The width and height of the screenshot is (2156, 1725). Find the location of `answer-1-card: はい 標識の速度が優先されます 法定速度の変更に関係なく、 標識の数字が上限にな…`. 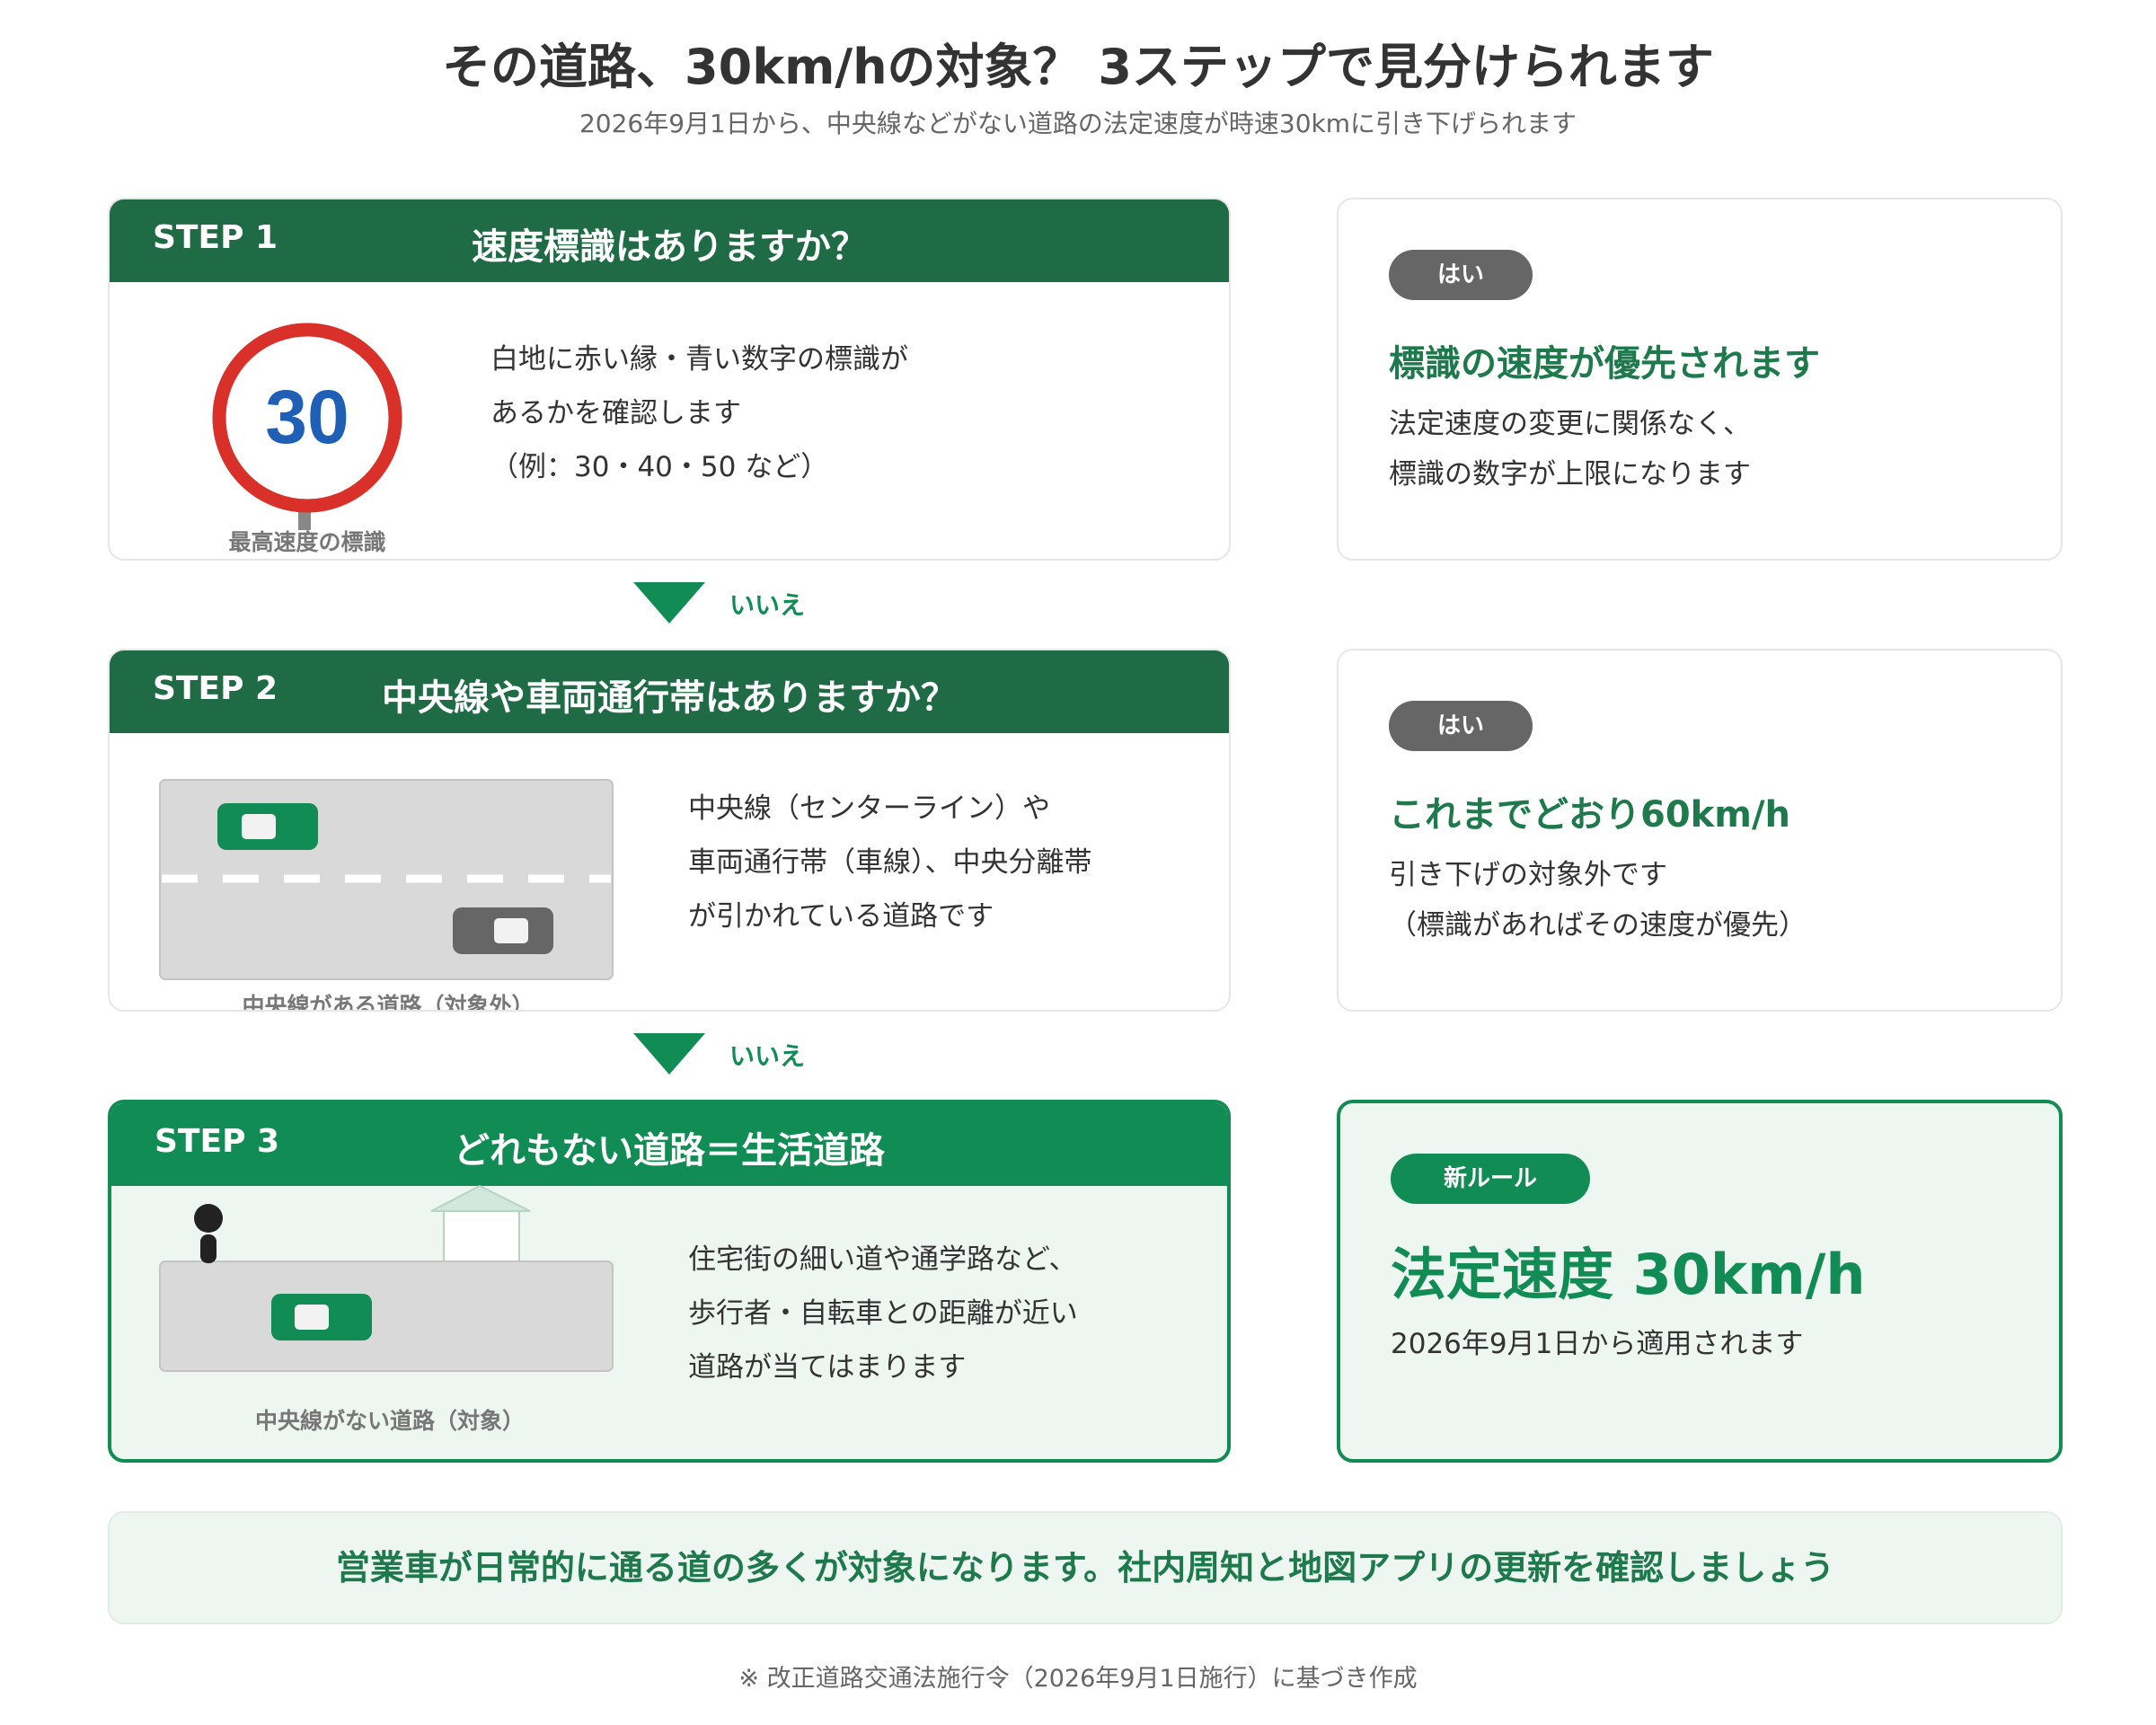

answer-1-card: はい 標識の速度が優先されます 法定速度の変更に関係なく、 標識の数字が上限にな… is located at coordinates (1700, 379).